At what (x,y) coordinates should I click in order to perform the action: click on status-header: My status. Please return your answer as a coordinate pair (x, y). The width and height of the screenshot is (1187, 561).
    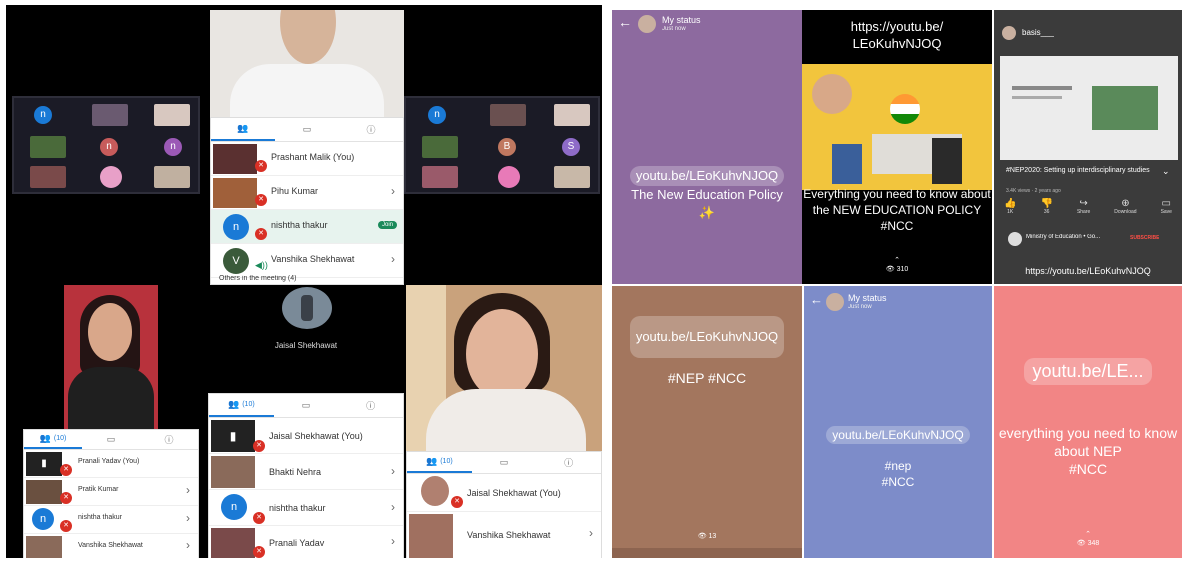
    Looking at the image, I should click on (681, 20).